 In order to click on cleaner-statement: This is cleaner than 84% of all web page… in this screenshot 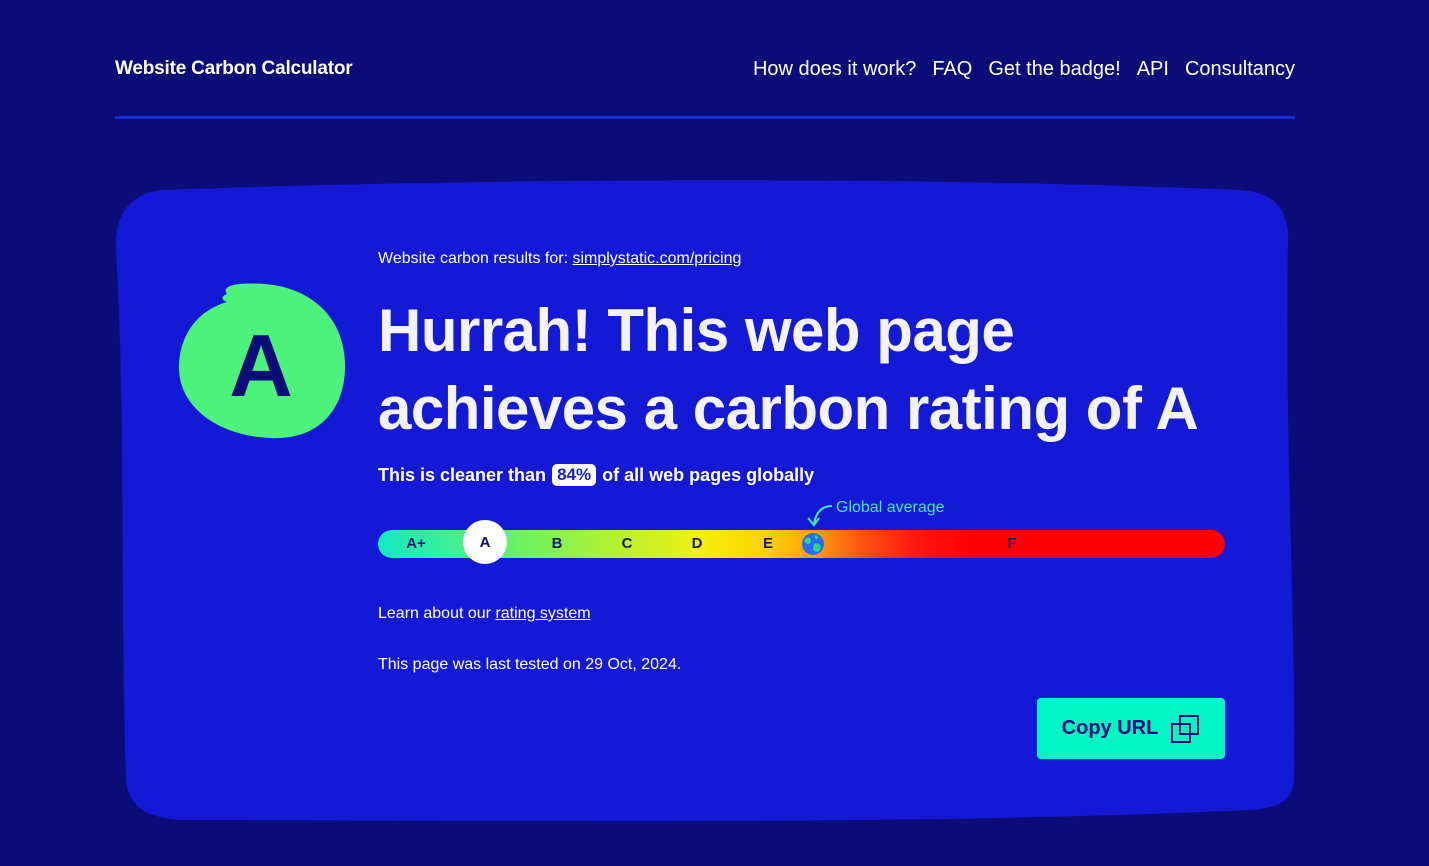, I will do `click(596, 475)`.